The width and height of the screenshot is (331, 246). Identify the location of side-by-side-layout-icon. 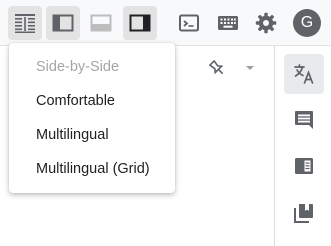
(25, 23).